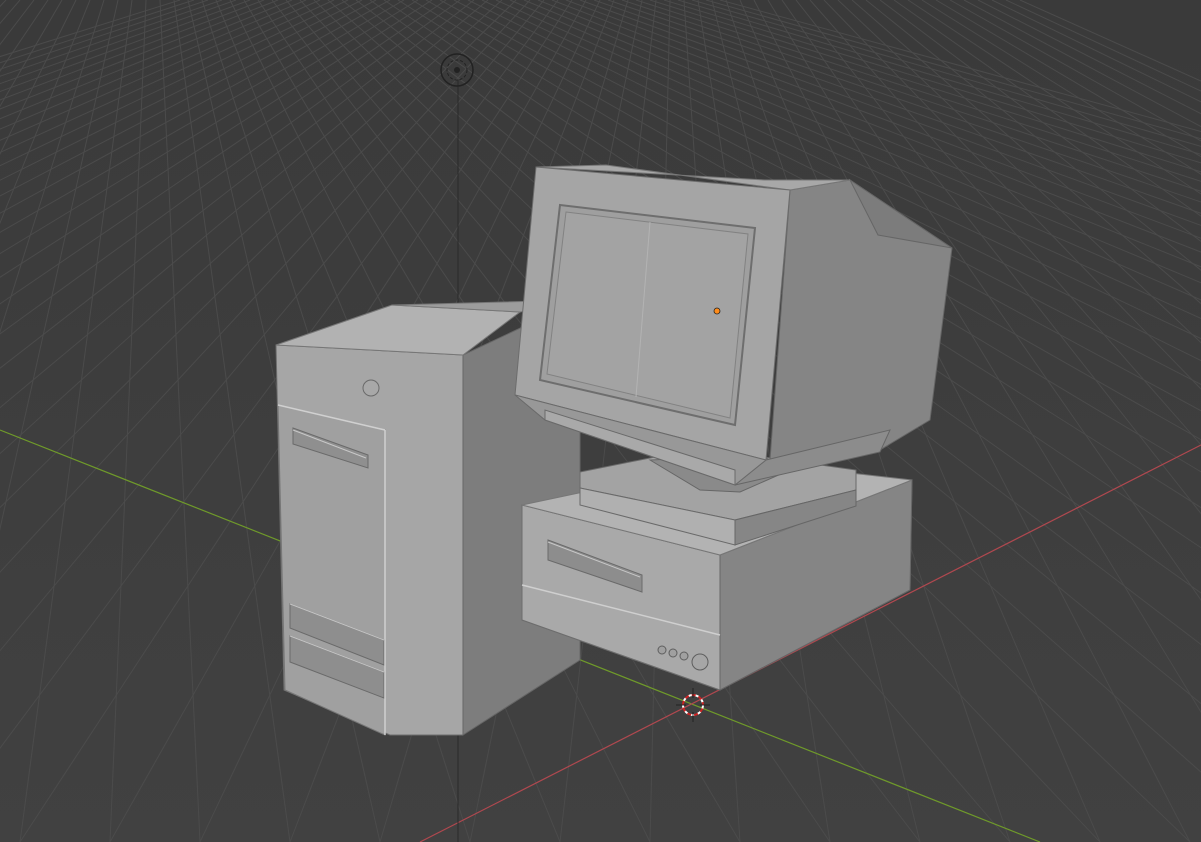  Describe the element at coordinates (371, 388) in the screenshot. I see `tower-power-button` at that location.